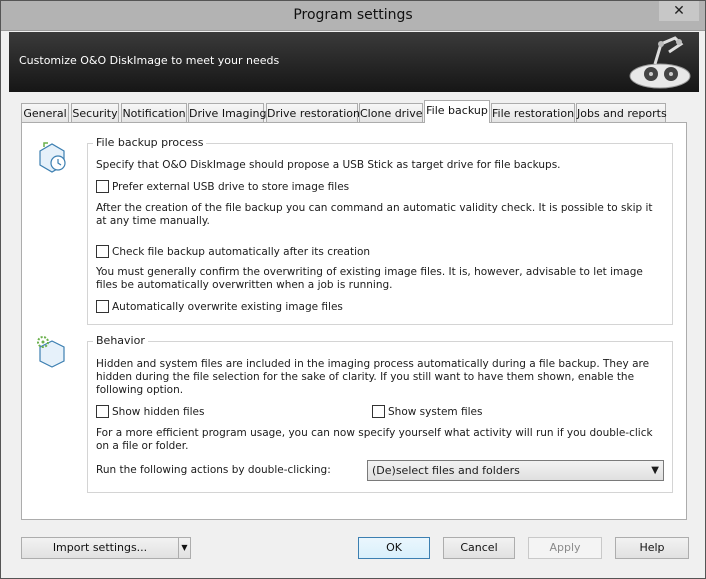 The image size is (706, 579). I want to click on window-title: Program settings, so click(353, 15).